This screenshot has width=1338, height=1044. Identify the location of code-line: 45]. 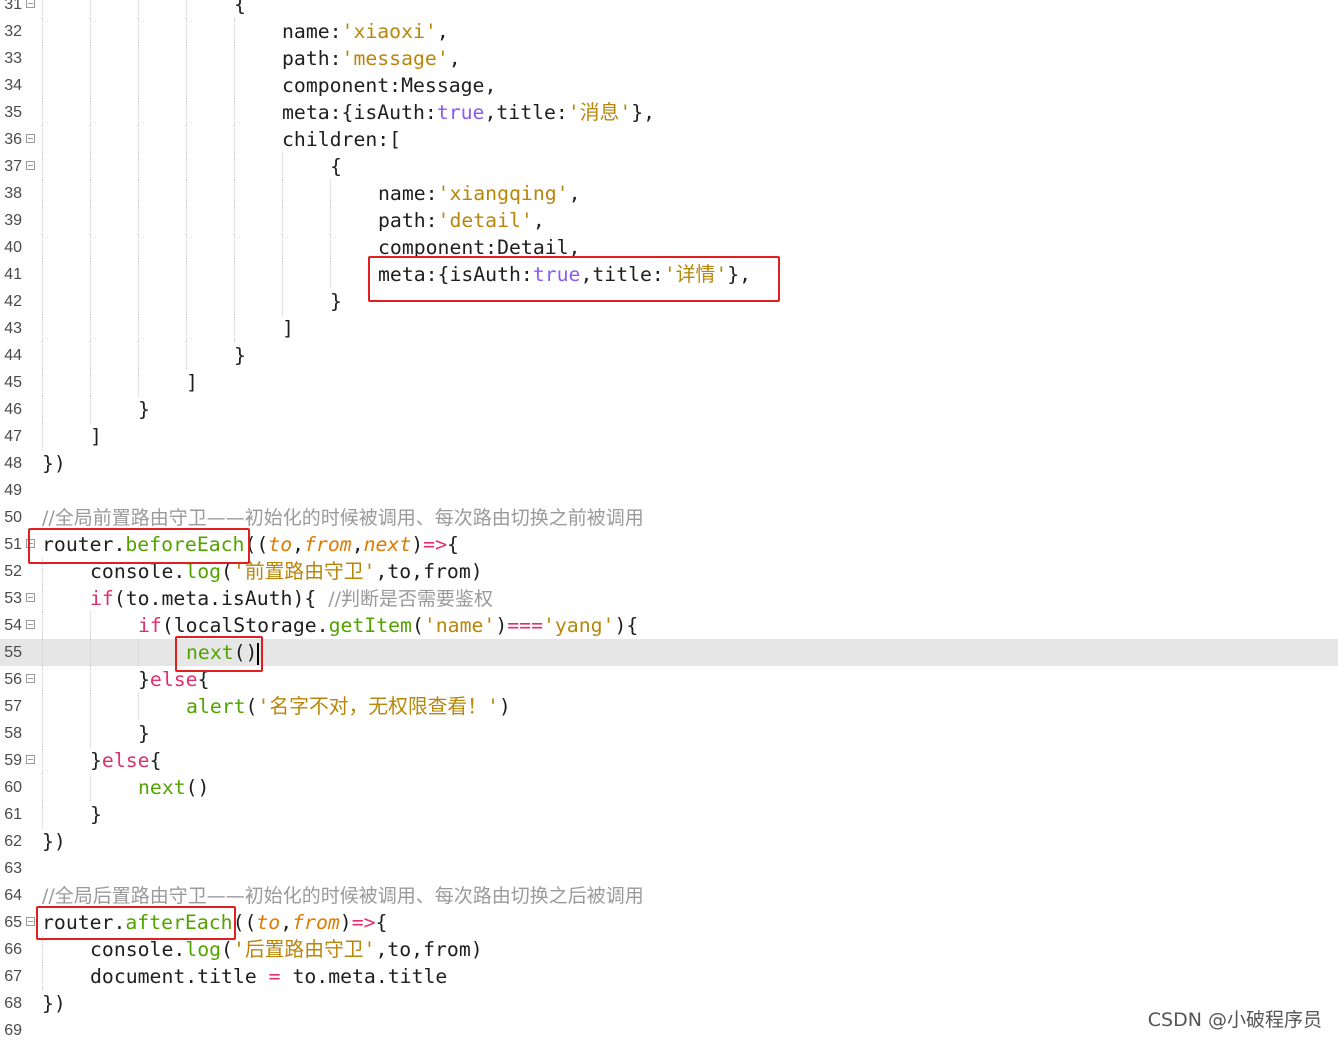
(669, 382).